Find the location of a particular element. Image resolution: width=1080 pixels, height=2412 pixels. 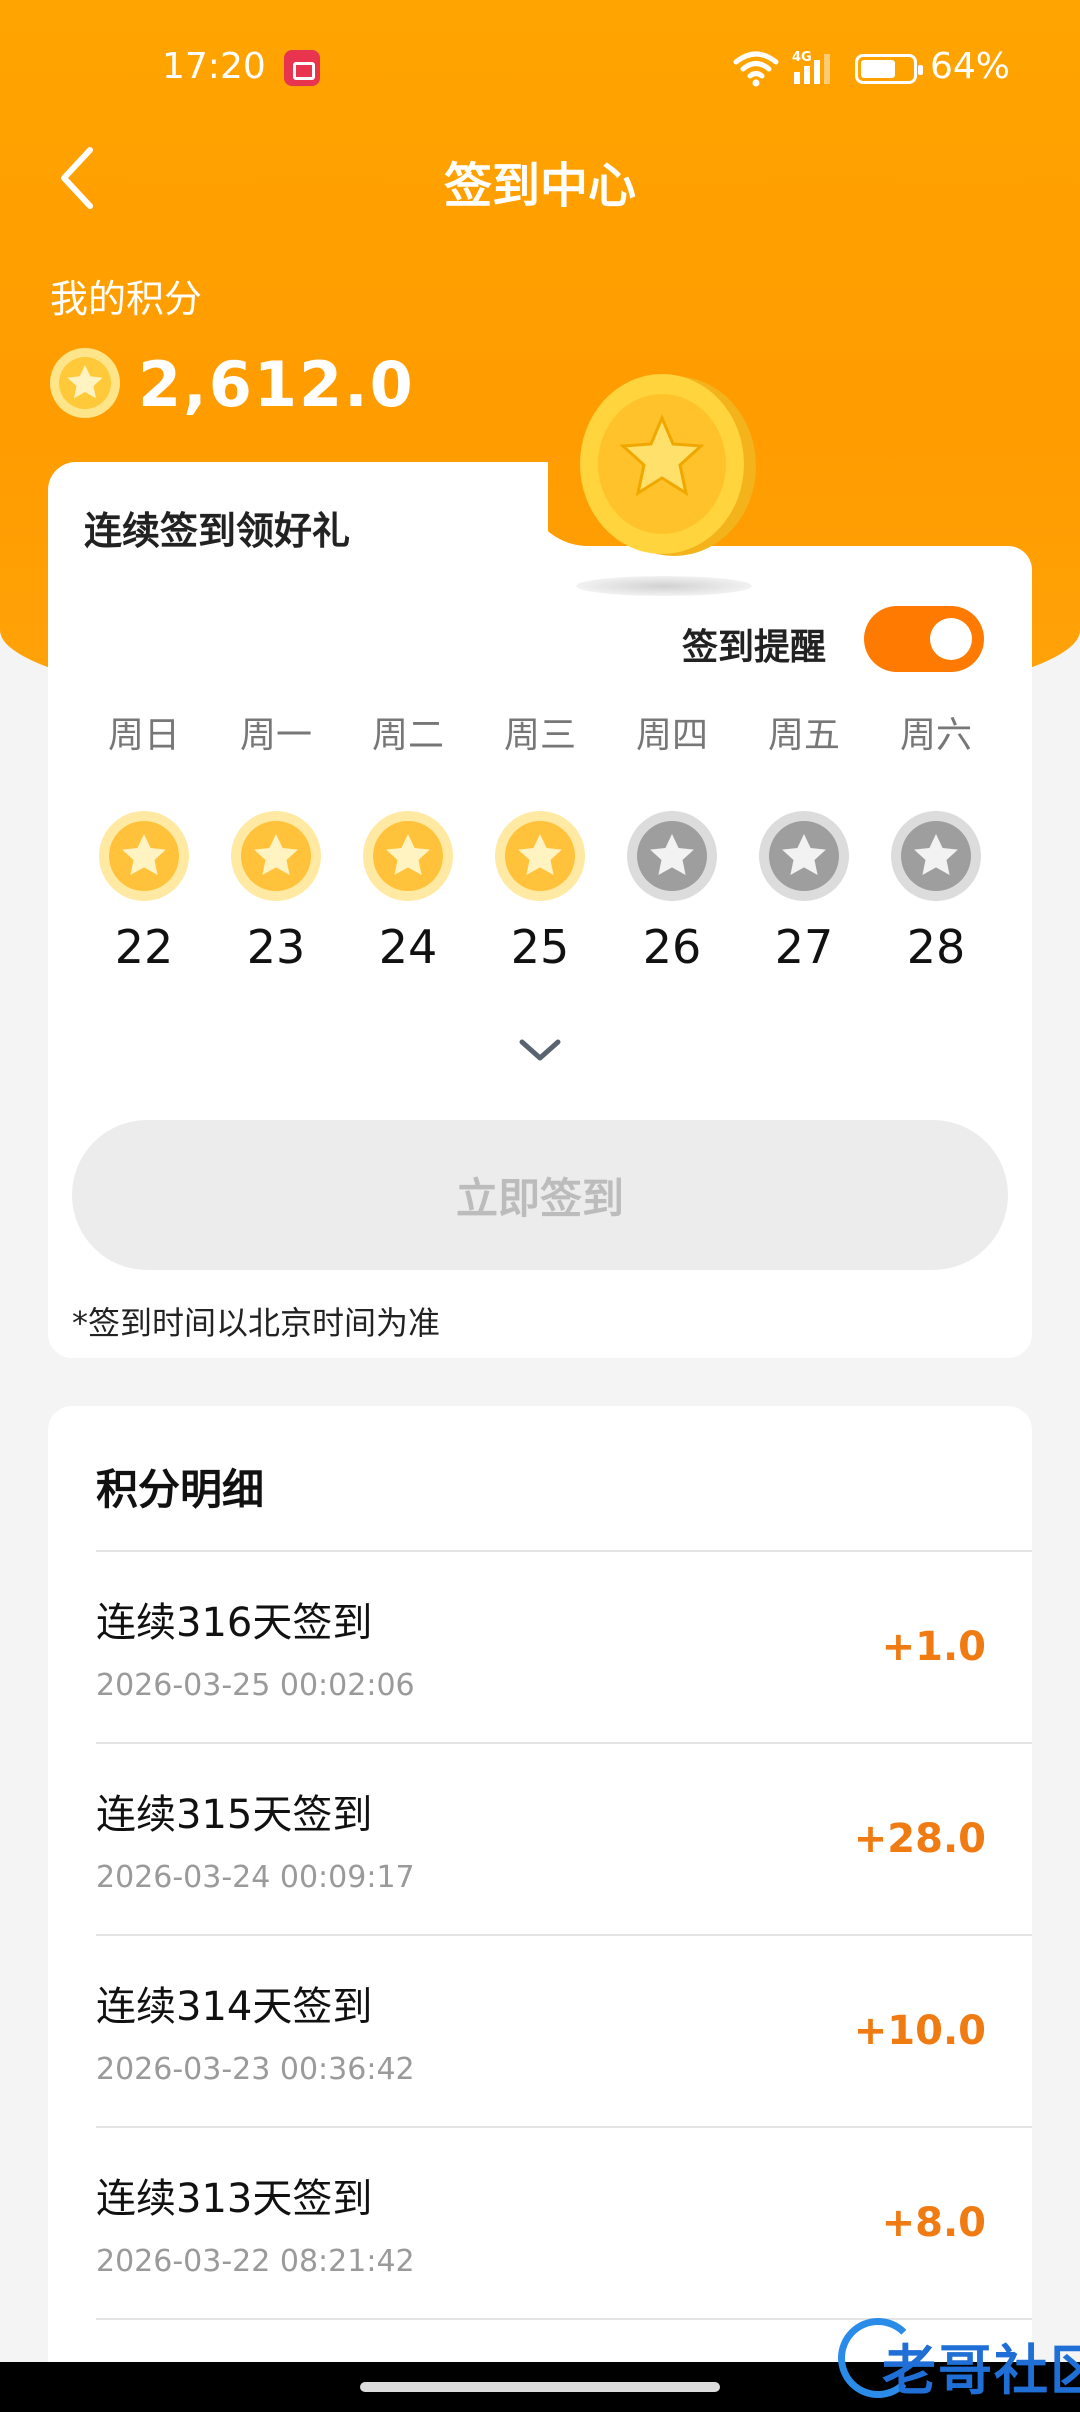

screen-record-icon is located at coordinates (302, 68).